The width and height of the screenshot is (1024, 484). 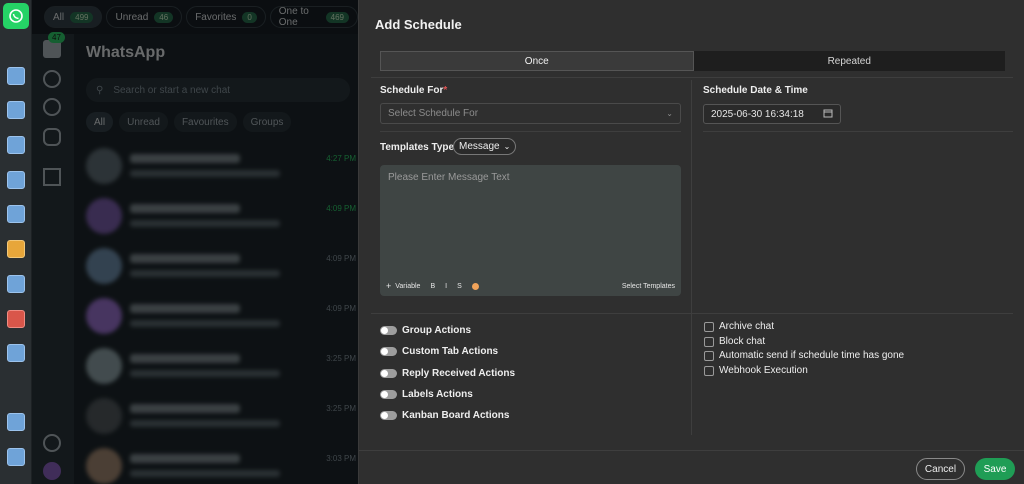 What do you see at coordinates (858, 131) in the screenshot?
I see `divider` at bounding box center [858, 131].